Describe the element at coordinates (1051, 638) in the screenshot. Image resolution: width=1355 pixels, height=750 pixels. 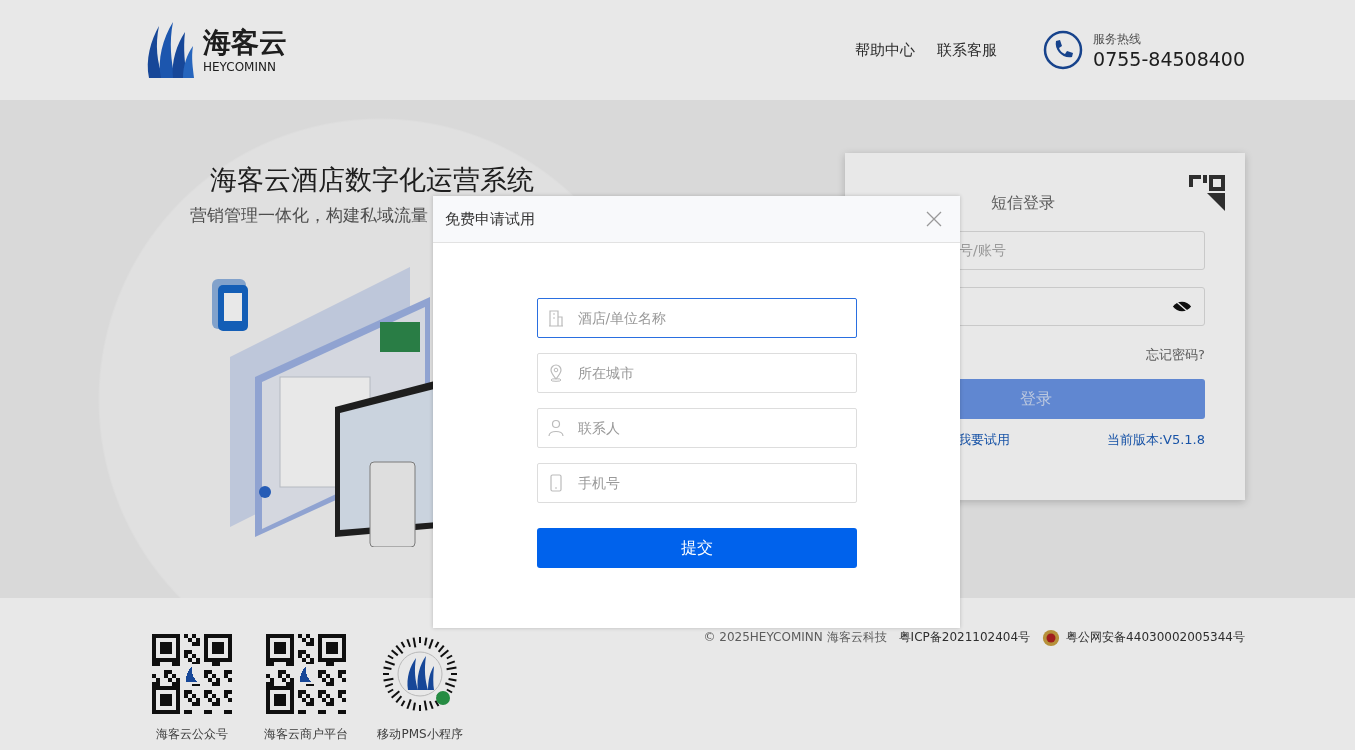
I see `police-badge-icon` at that location.